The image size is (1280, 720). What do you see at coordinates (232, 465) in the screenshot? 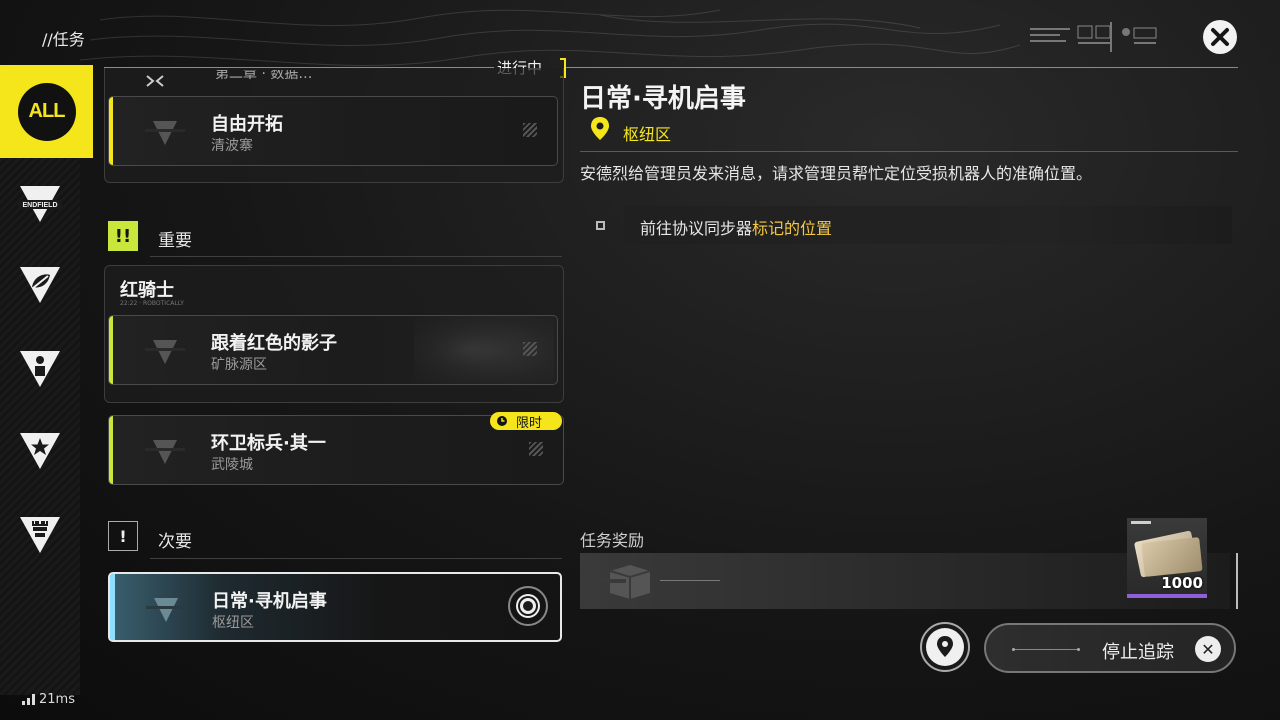
I see `quest-location: 武陵城` at bounding box center [232, 465].